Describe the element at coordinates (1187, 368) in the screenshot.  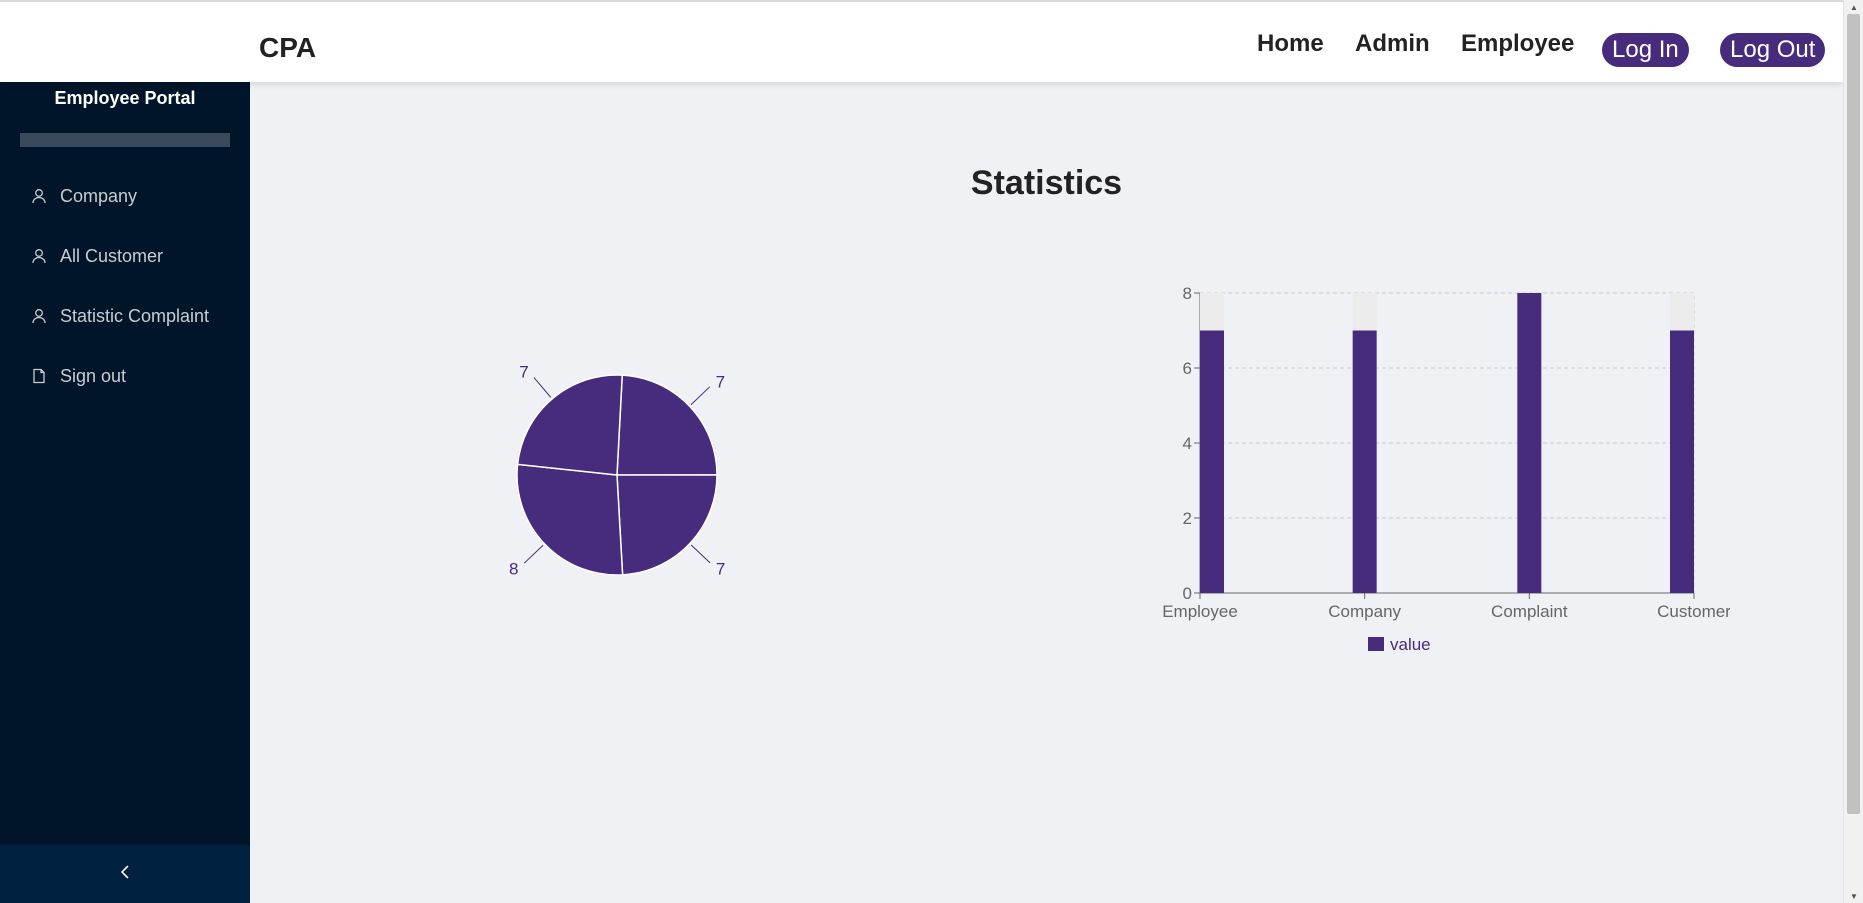
I see `y-tick-label: 6` at that location.